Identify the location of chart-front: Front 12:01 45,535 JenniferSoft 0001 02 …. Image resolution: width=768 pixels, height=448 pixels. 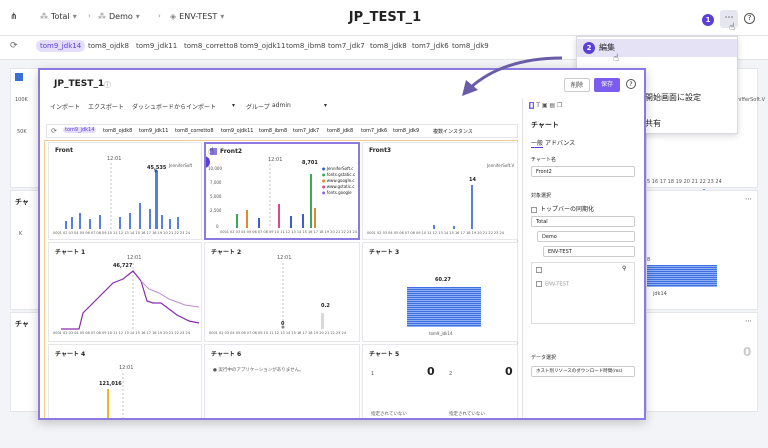
(125, 191).